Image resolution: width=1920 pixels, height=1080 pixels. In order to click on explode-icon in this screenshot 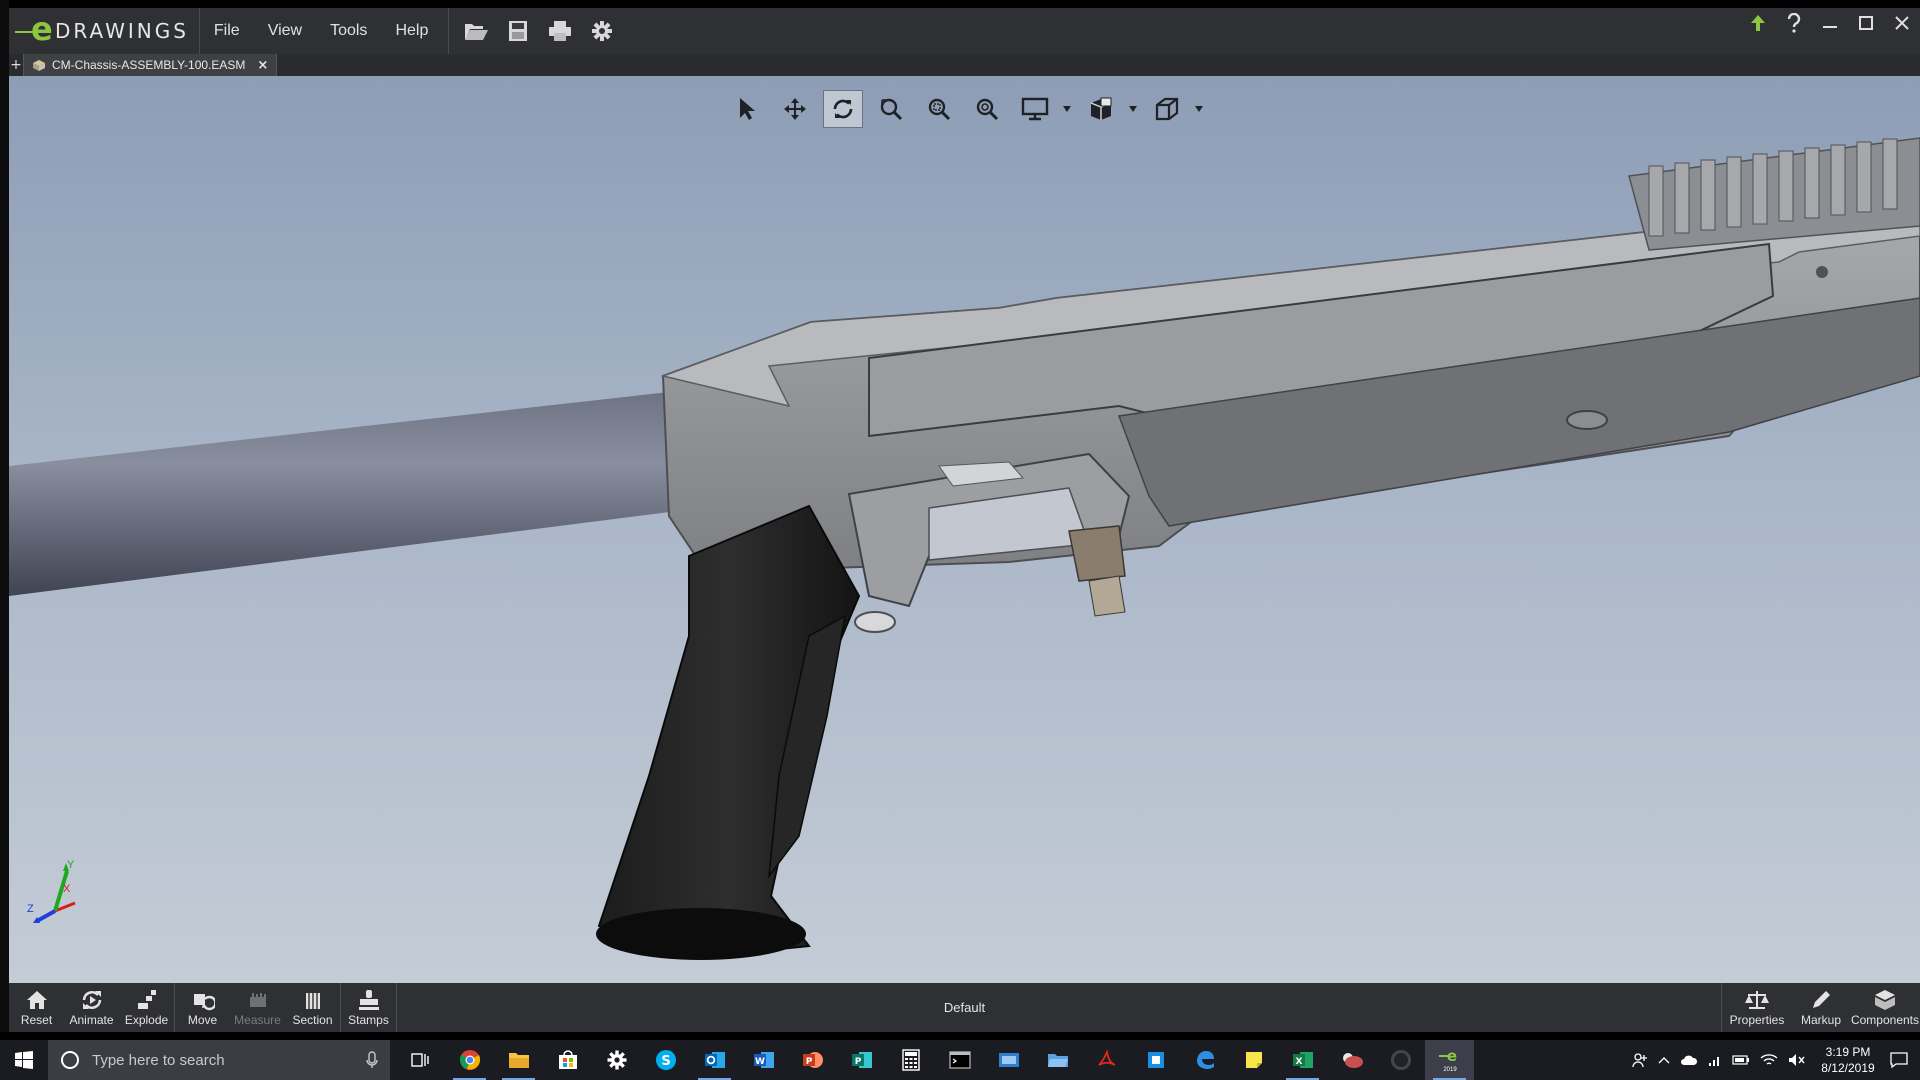, I will do `click(146, 999)`.